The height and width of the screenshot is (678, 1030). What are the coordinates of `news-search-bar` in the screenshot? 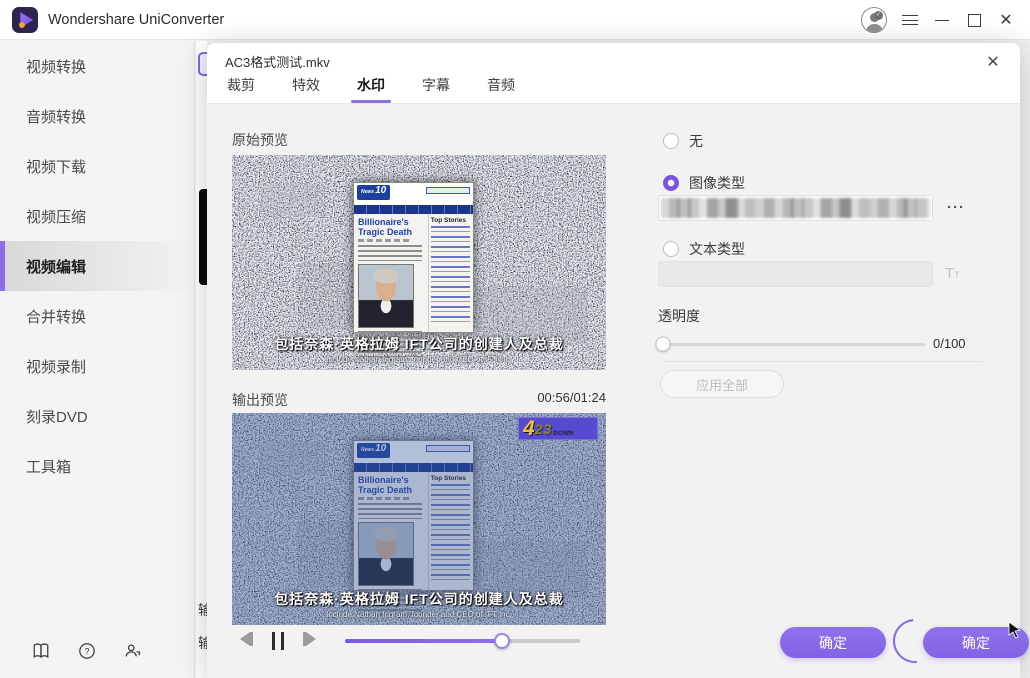 It's located at (448, 190).